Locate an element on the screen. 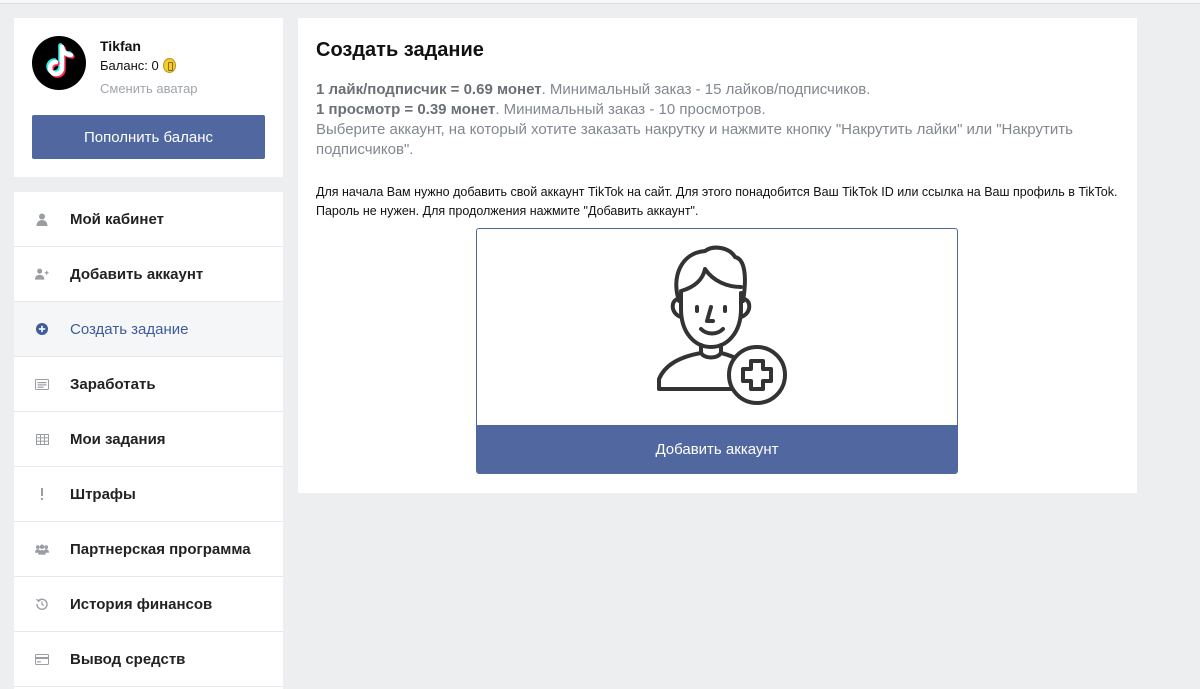 Image resolution: width=1200 pixels, height=689 pixels. sidebar-item-label: Заработать is located at coordinates (113, 384).